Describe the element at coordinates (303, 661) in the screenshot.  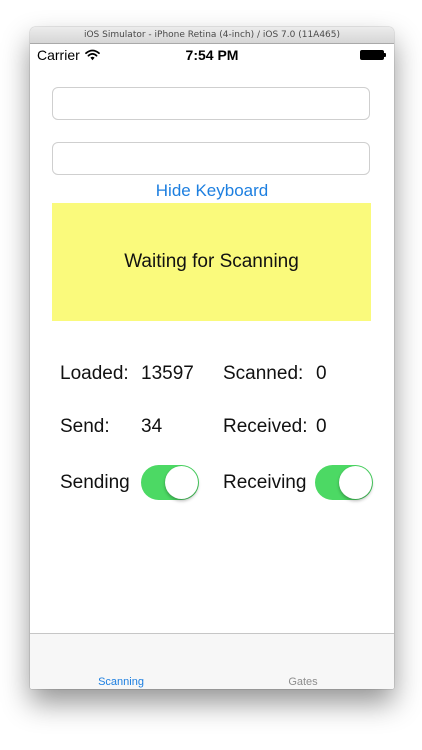
I see `tab-gates: Gates` at that location.